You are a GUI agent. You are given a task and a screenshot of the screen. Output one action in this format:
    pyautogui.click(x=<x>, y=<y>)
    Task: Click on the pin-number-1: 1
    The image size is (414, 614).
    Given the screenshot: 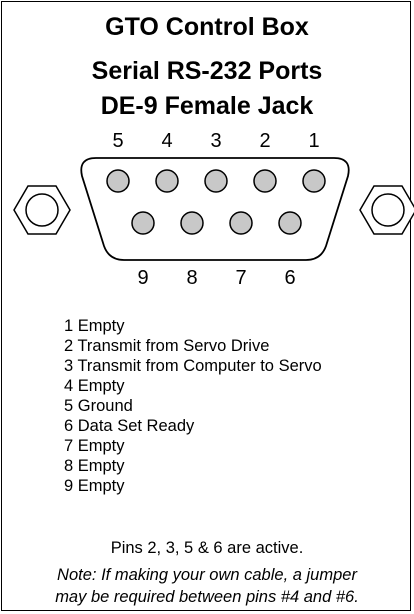 What is the action you would take?
    pyautogui.click(x=313, y=141)
    